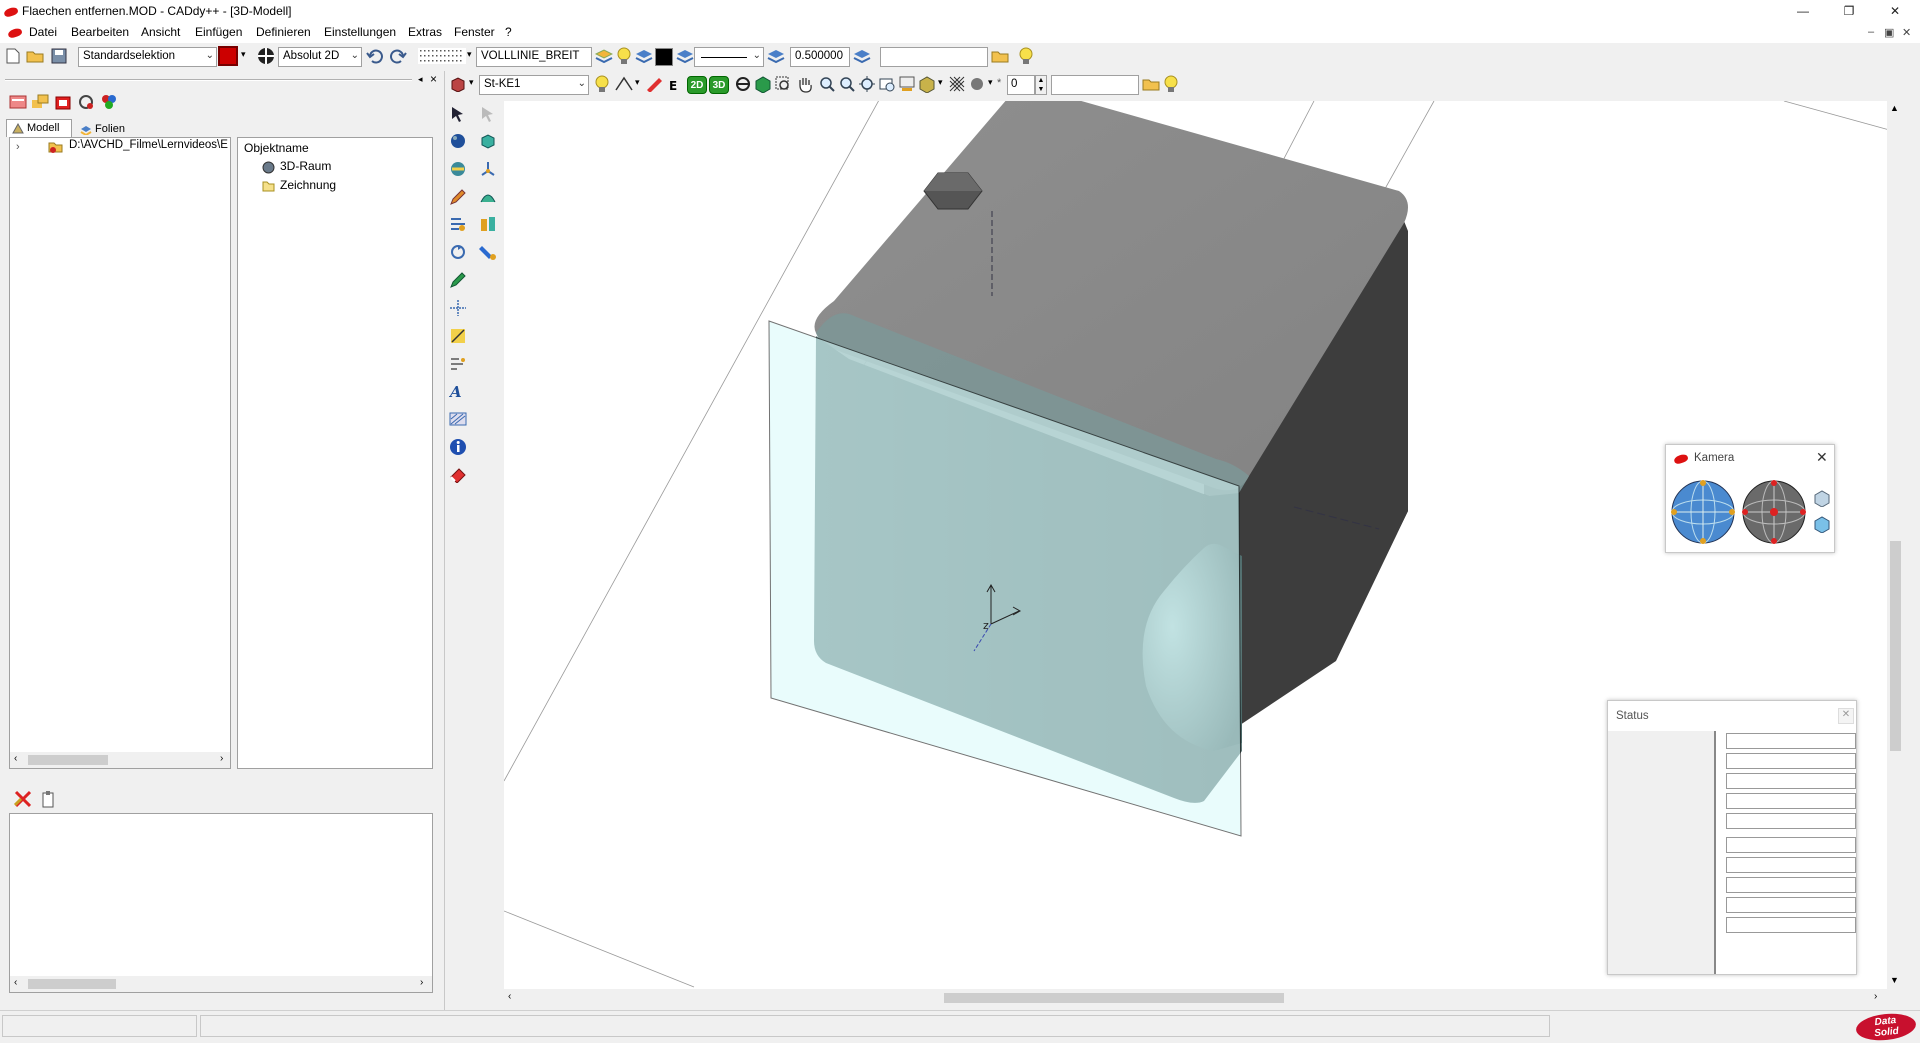 Image resolution: width=1920 pixels, height=1043 pixels. What do you see at coordinates (458, 419) in the screenshot?
I see `hatch-icon` at bounding box center [458, 419].